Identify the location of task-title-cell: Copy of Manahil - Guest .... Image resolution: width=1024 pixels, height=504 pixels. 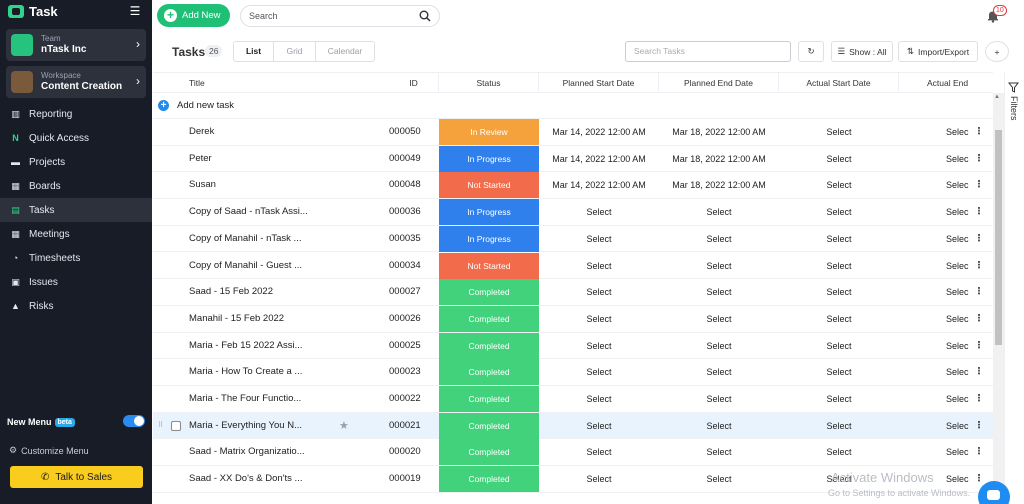
(249, 266).